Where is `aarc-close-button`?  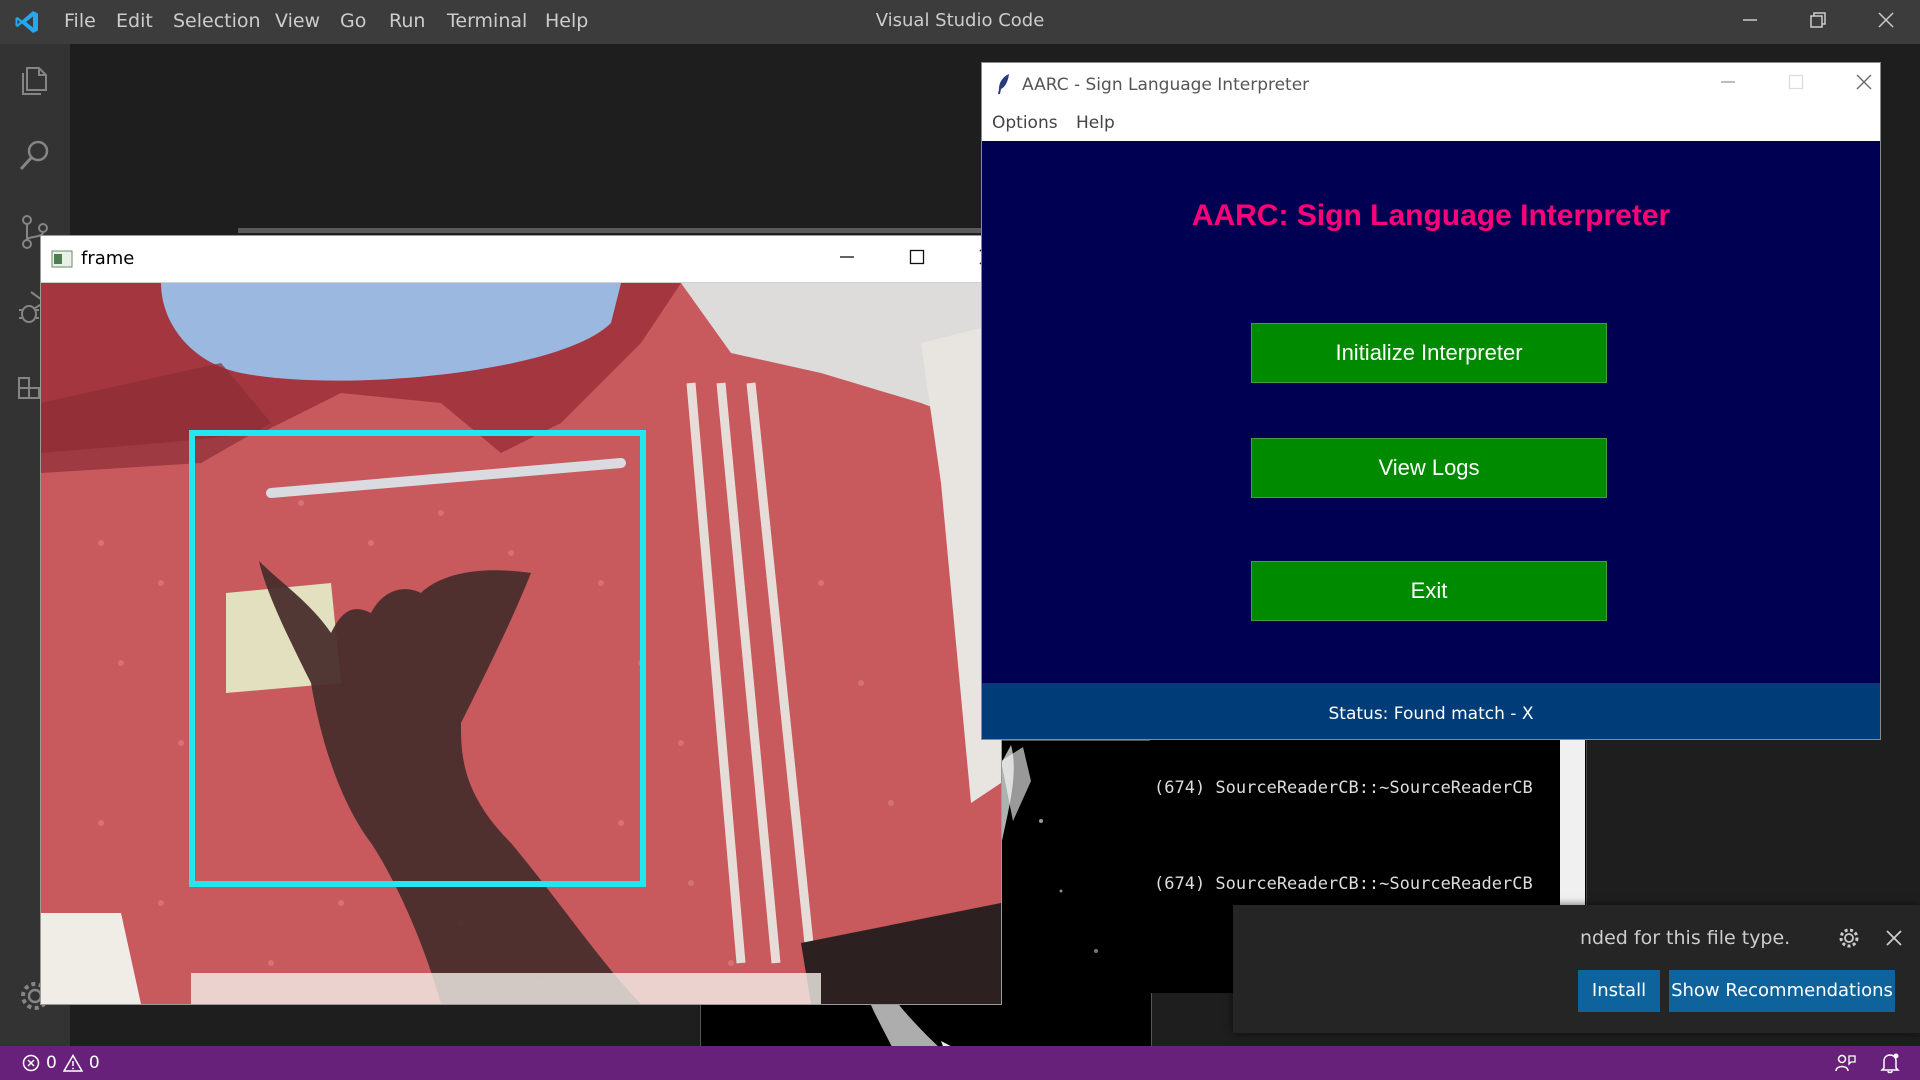
aarc-close-button is located at coordinates (1864, 84).